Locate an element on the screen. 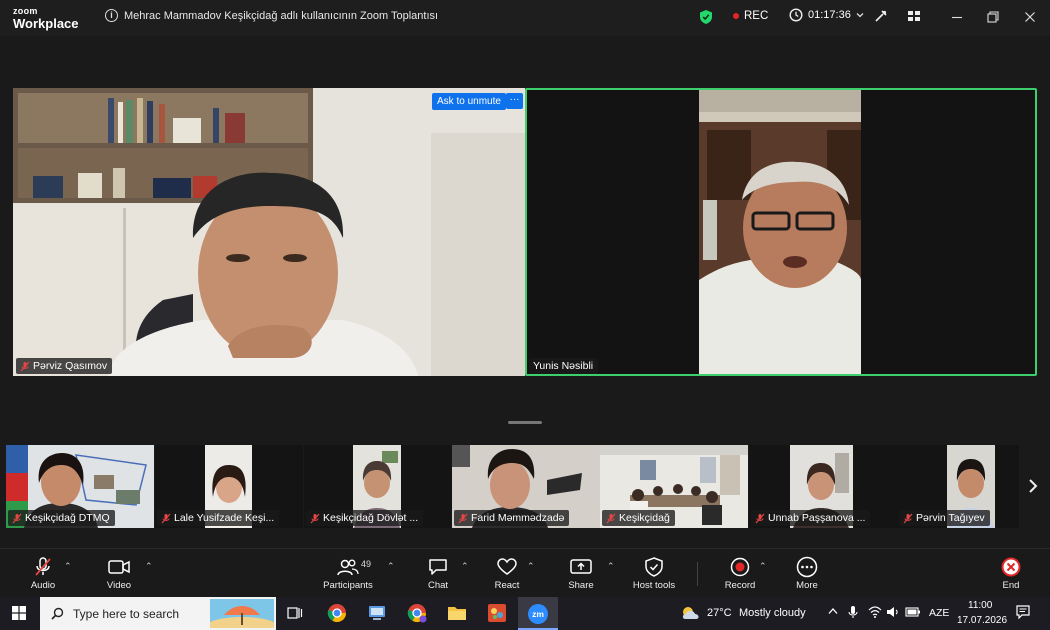 The width and height of the screenshot is (1050, 630). minimize-icon is located at coordinates (957, 17).